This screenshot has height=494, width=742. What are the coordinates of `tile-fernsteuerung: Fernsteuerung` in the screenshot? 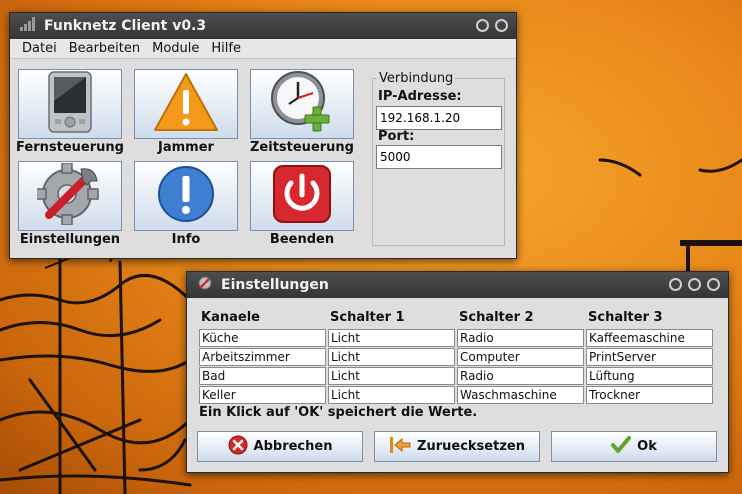 It's located at (70, 112).